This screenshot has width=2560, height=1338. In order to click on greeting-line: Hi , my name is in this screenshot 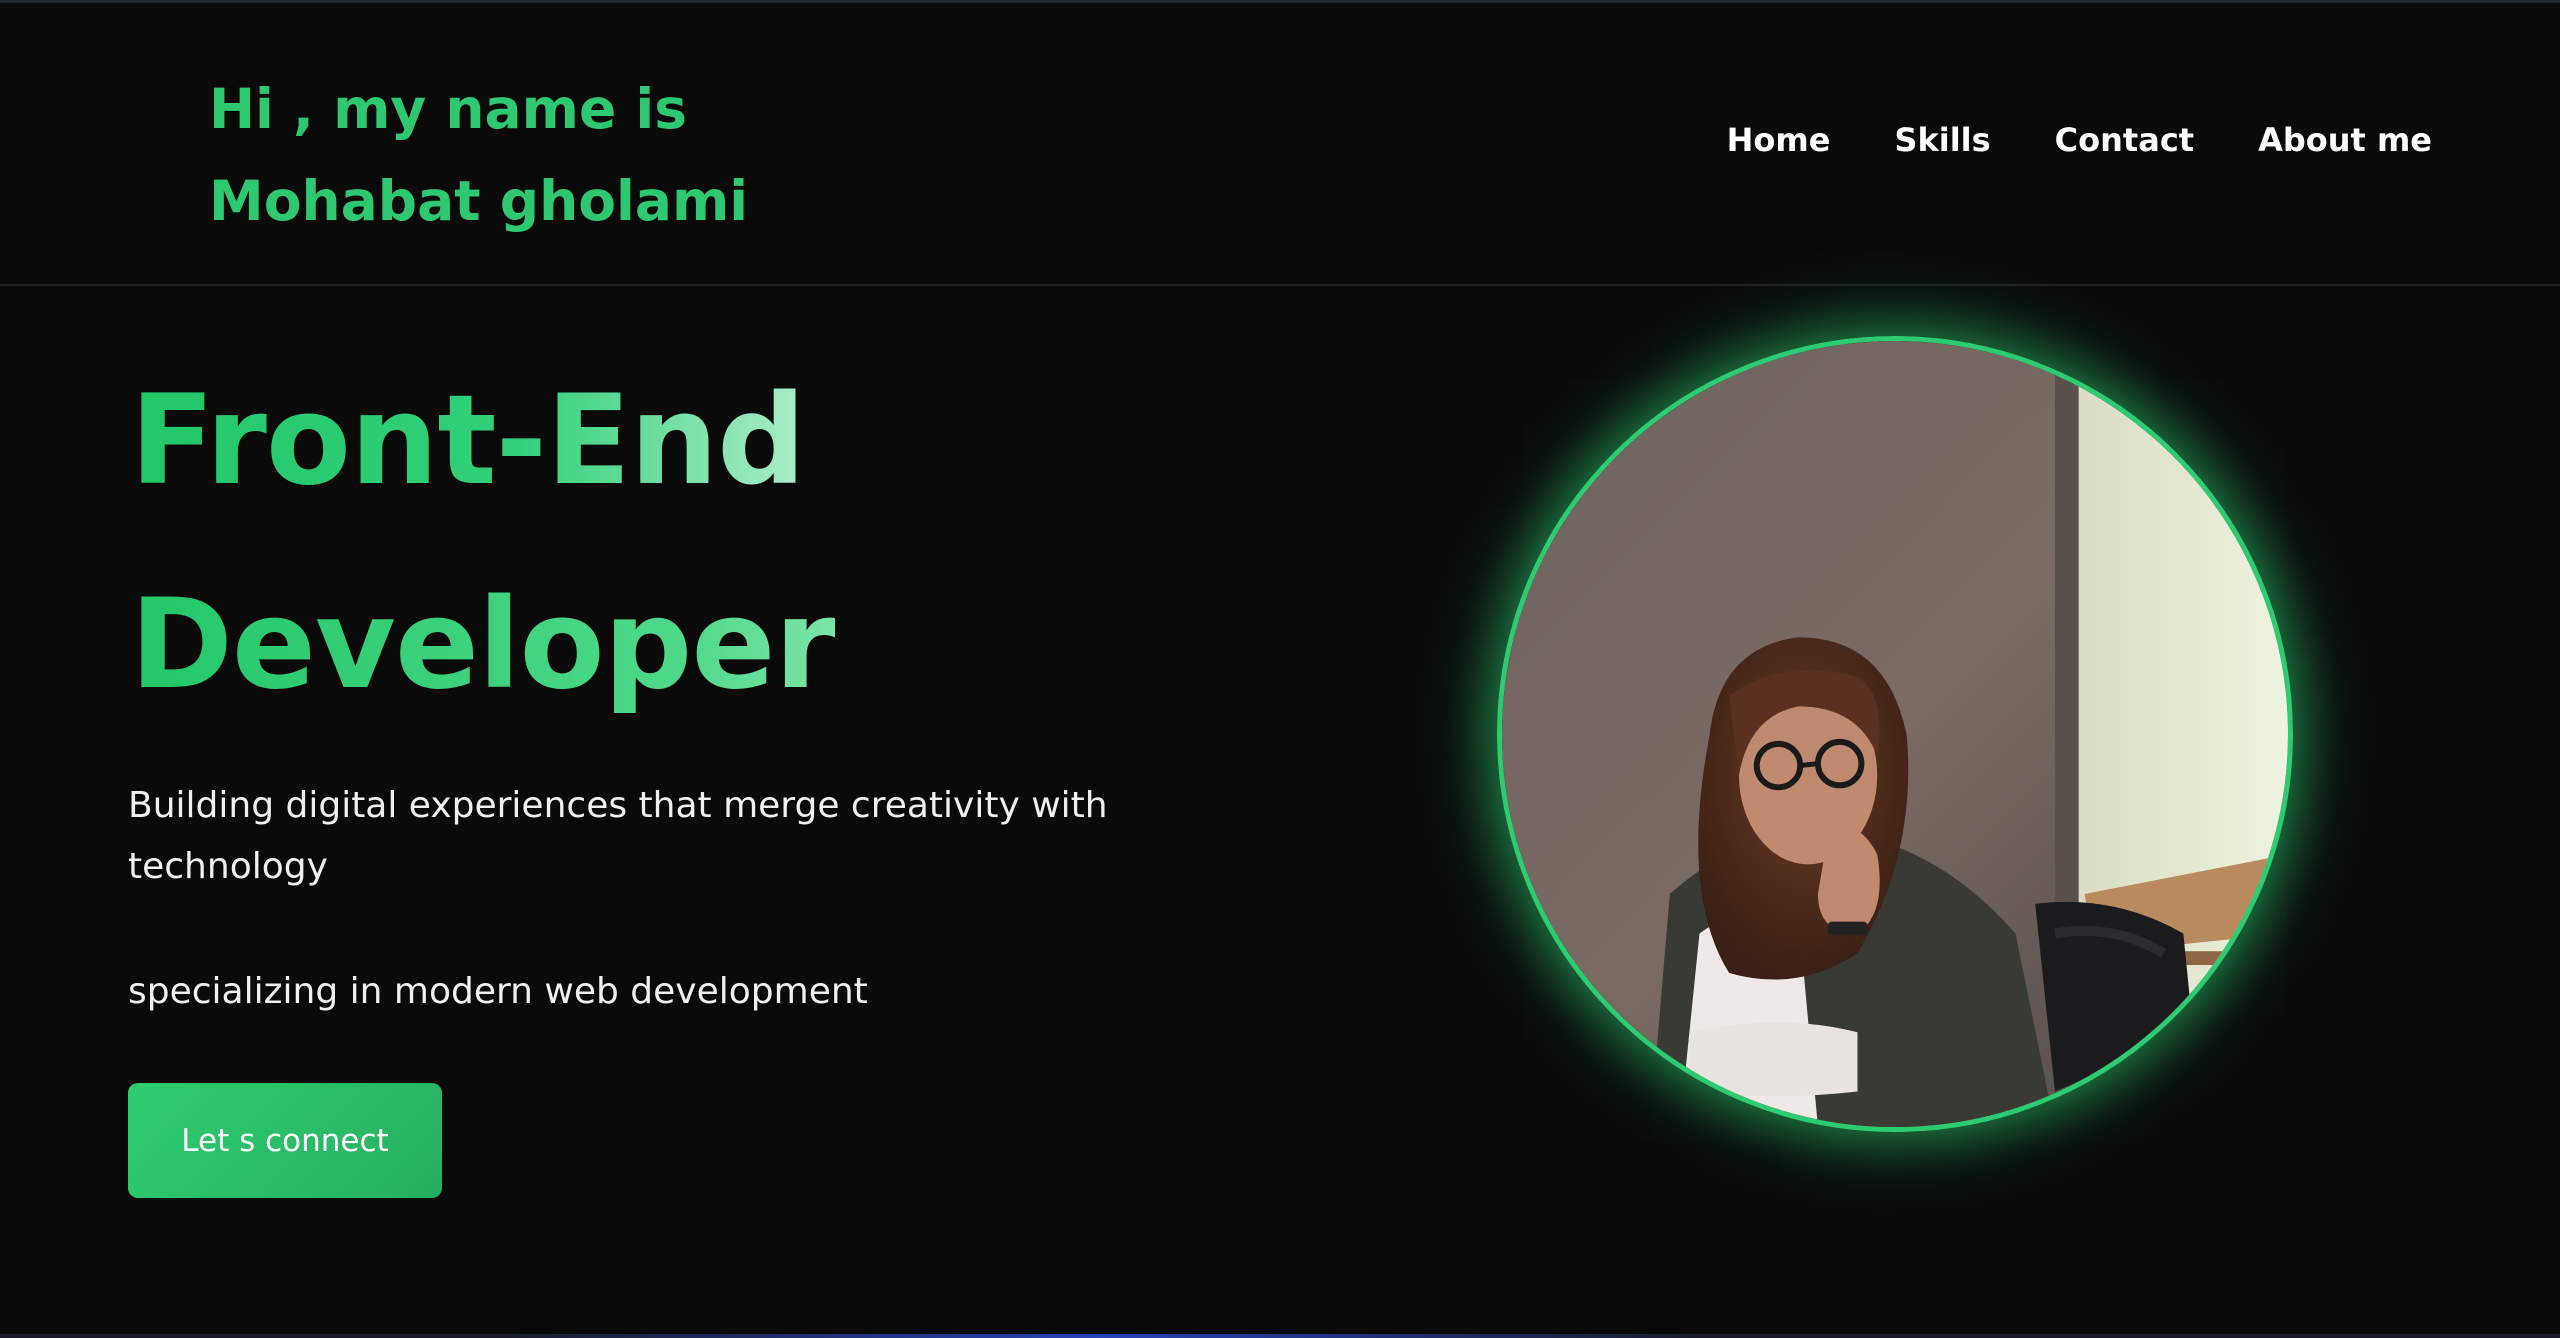, I will do `click(448, 109)`.